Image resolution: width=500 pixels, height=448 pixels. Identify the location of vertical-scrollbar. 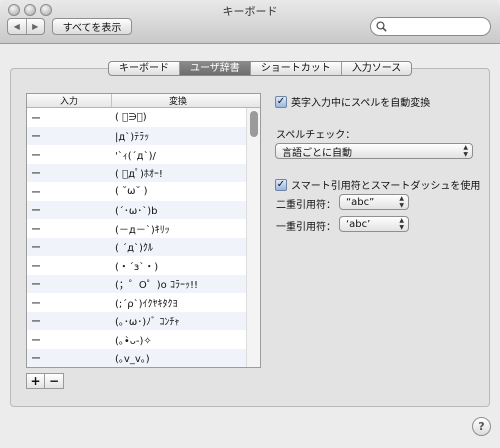
(253, 237).